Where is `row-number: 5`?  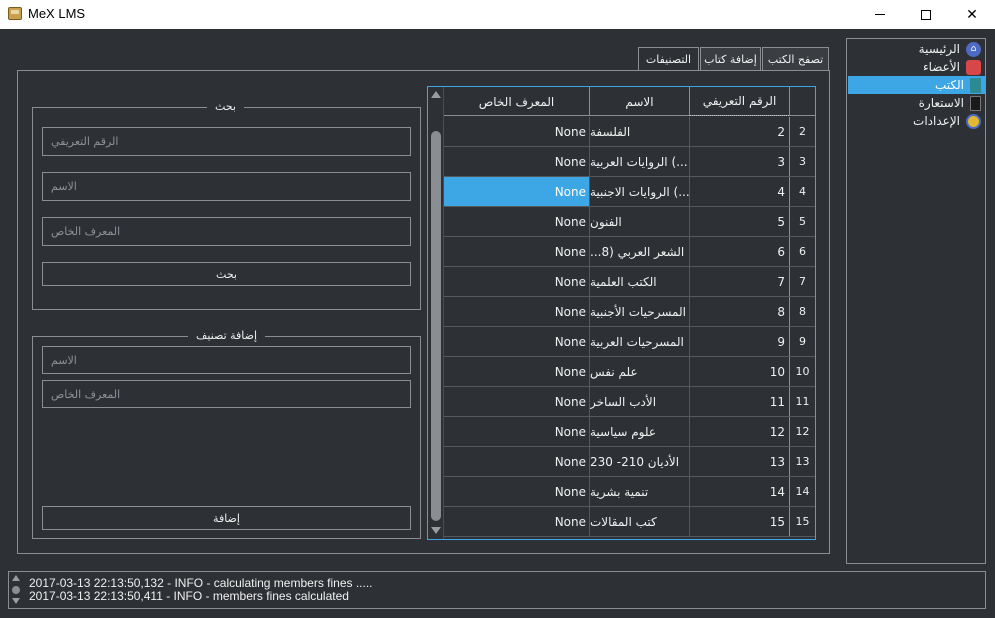
row-number: 5 is located at coordinates (802, 221).